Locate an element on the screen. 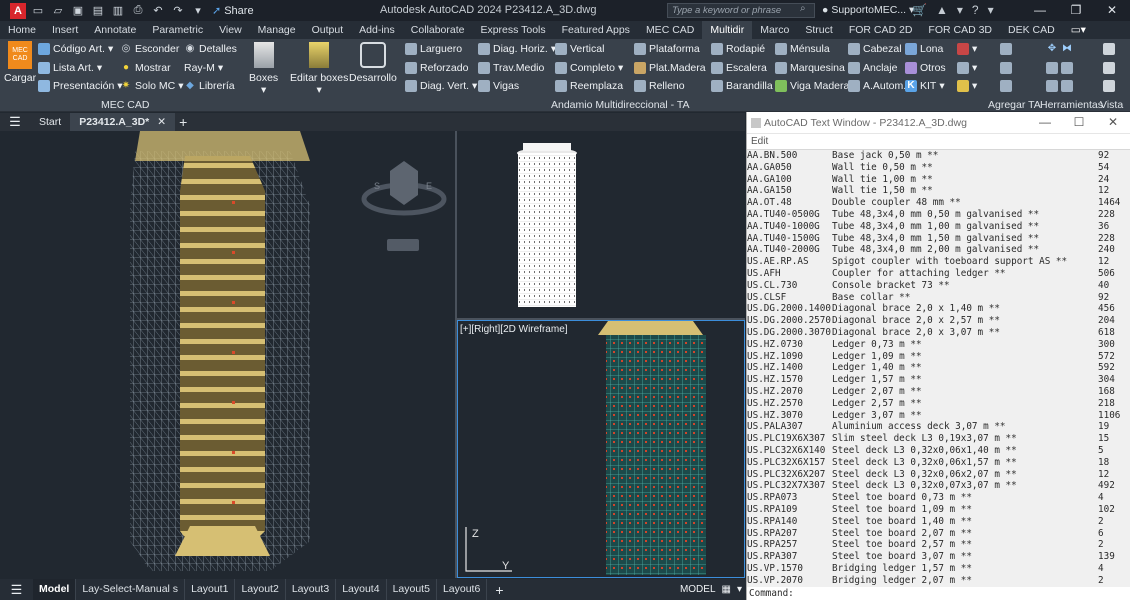 Image resolution: width=1130 pixels, height=600 pixels. share-button: ➚ Share is located at coordinates (233, 11).